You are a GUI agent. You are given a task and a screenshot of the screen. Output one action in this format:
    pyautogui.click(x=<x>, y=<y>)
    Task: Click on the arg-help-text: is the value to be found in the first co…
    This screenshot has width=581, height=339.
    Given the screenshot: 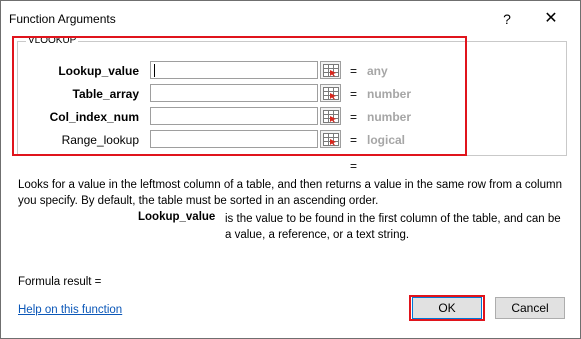 What is the action you would take?
    pyautogui.click(x=393, y=227)
    